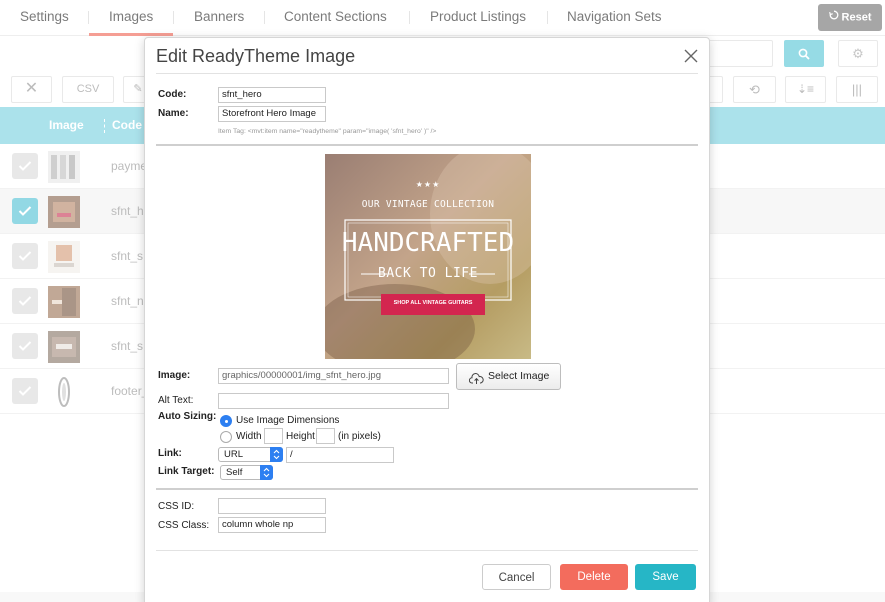 The width and height of the screenshot is (885, 602). I want to click on link-target-label: Link Target:, so click(186, 471).